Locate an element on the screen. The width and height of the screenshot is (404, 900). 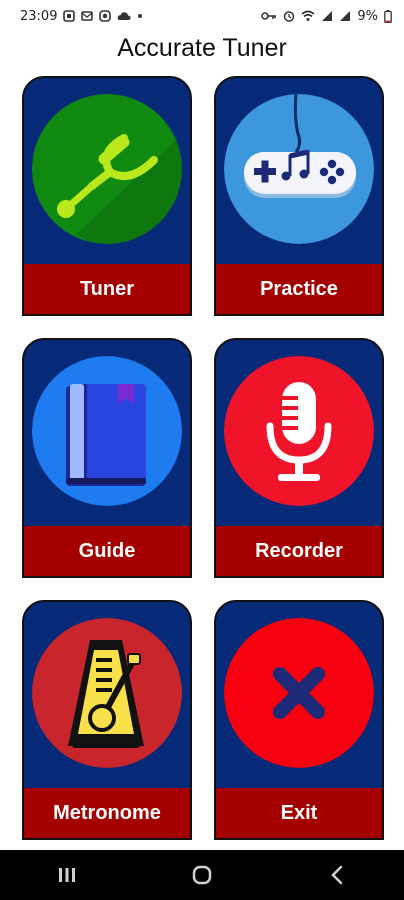
practice-tile: Practice is located at coordinates (299, 196).